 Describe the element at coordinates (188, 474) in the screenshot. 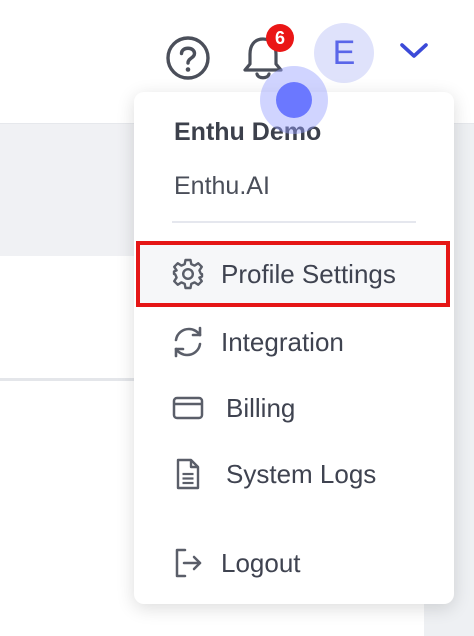

I see `document-icon` at that location.